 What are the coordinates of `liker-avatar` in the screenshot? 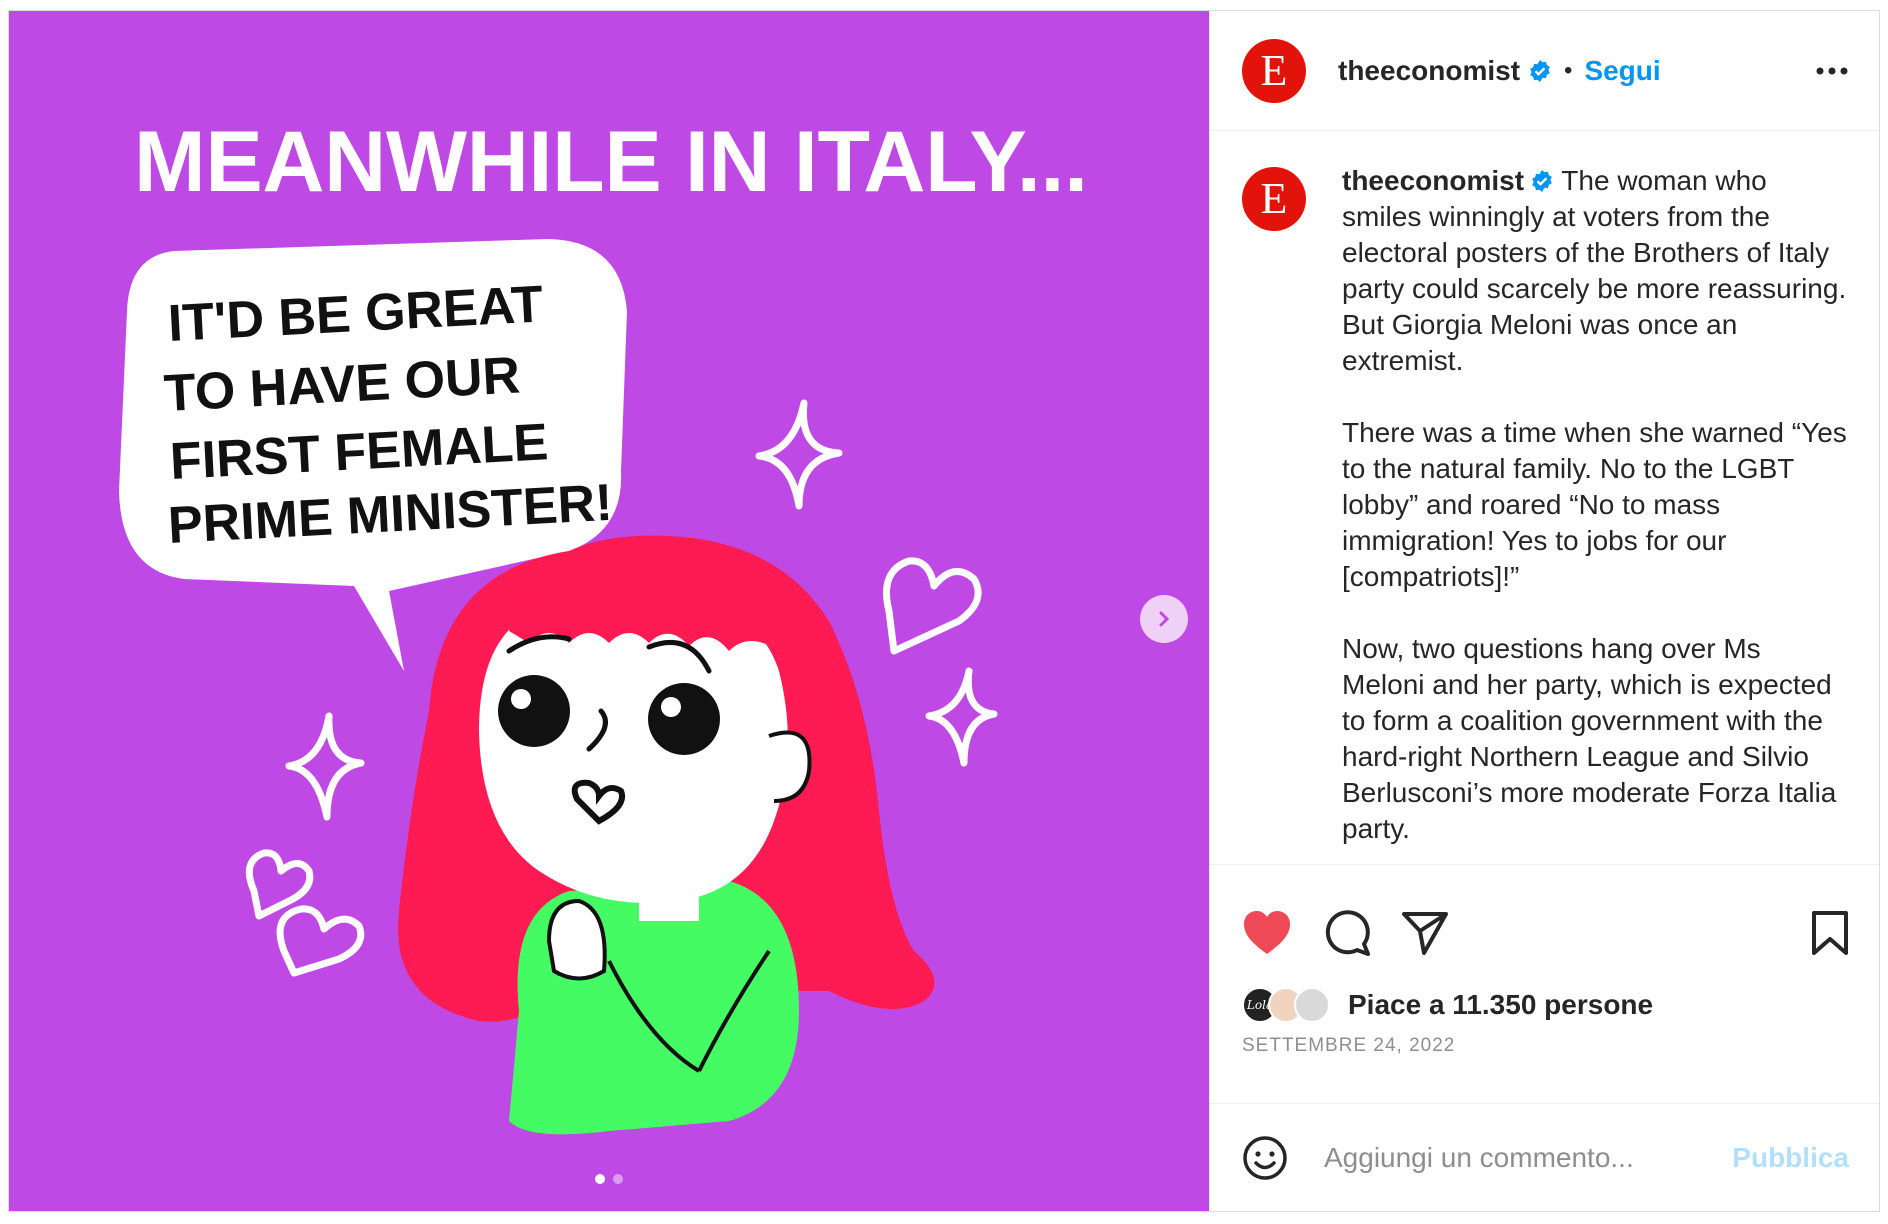 It's located at (1312, 1005).